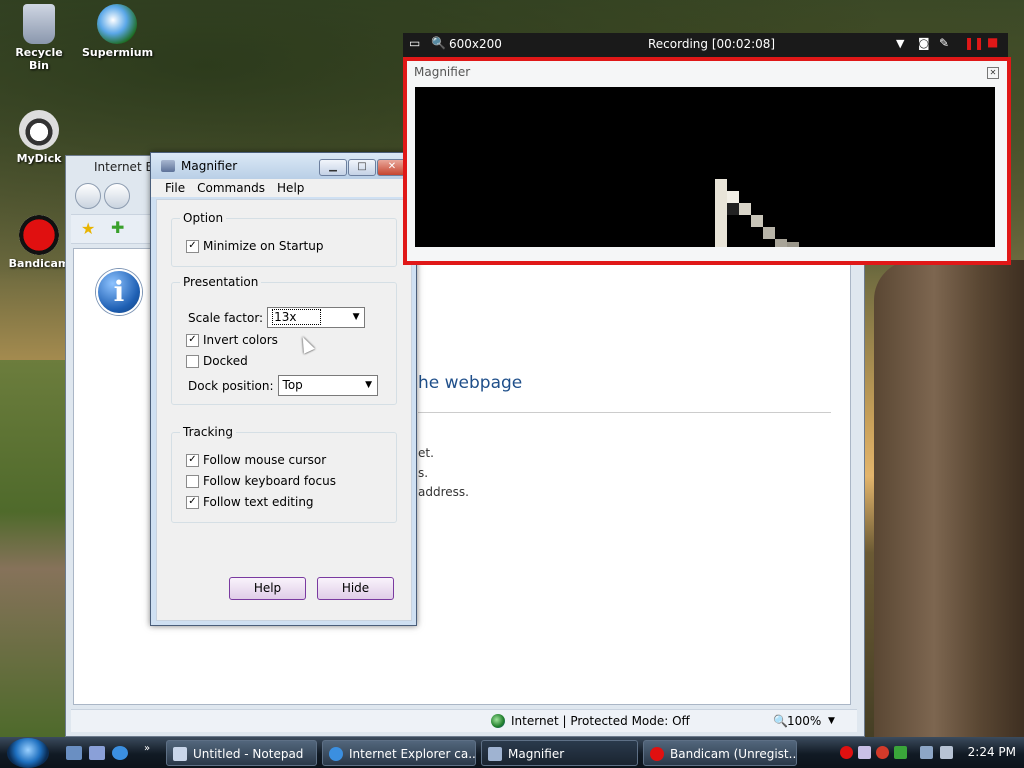 The width and height of the screenshot is (1024, 768). I want to click on scale-factor-value: 13x, so click(297, 317).